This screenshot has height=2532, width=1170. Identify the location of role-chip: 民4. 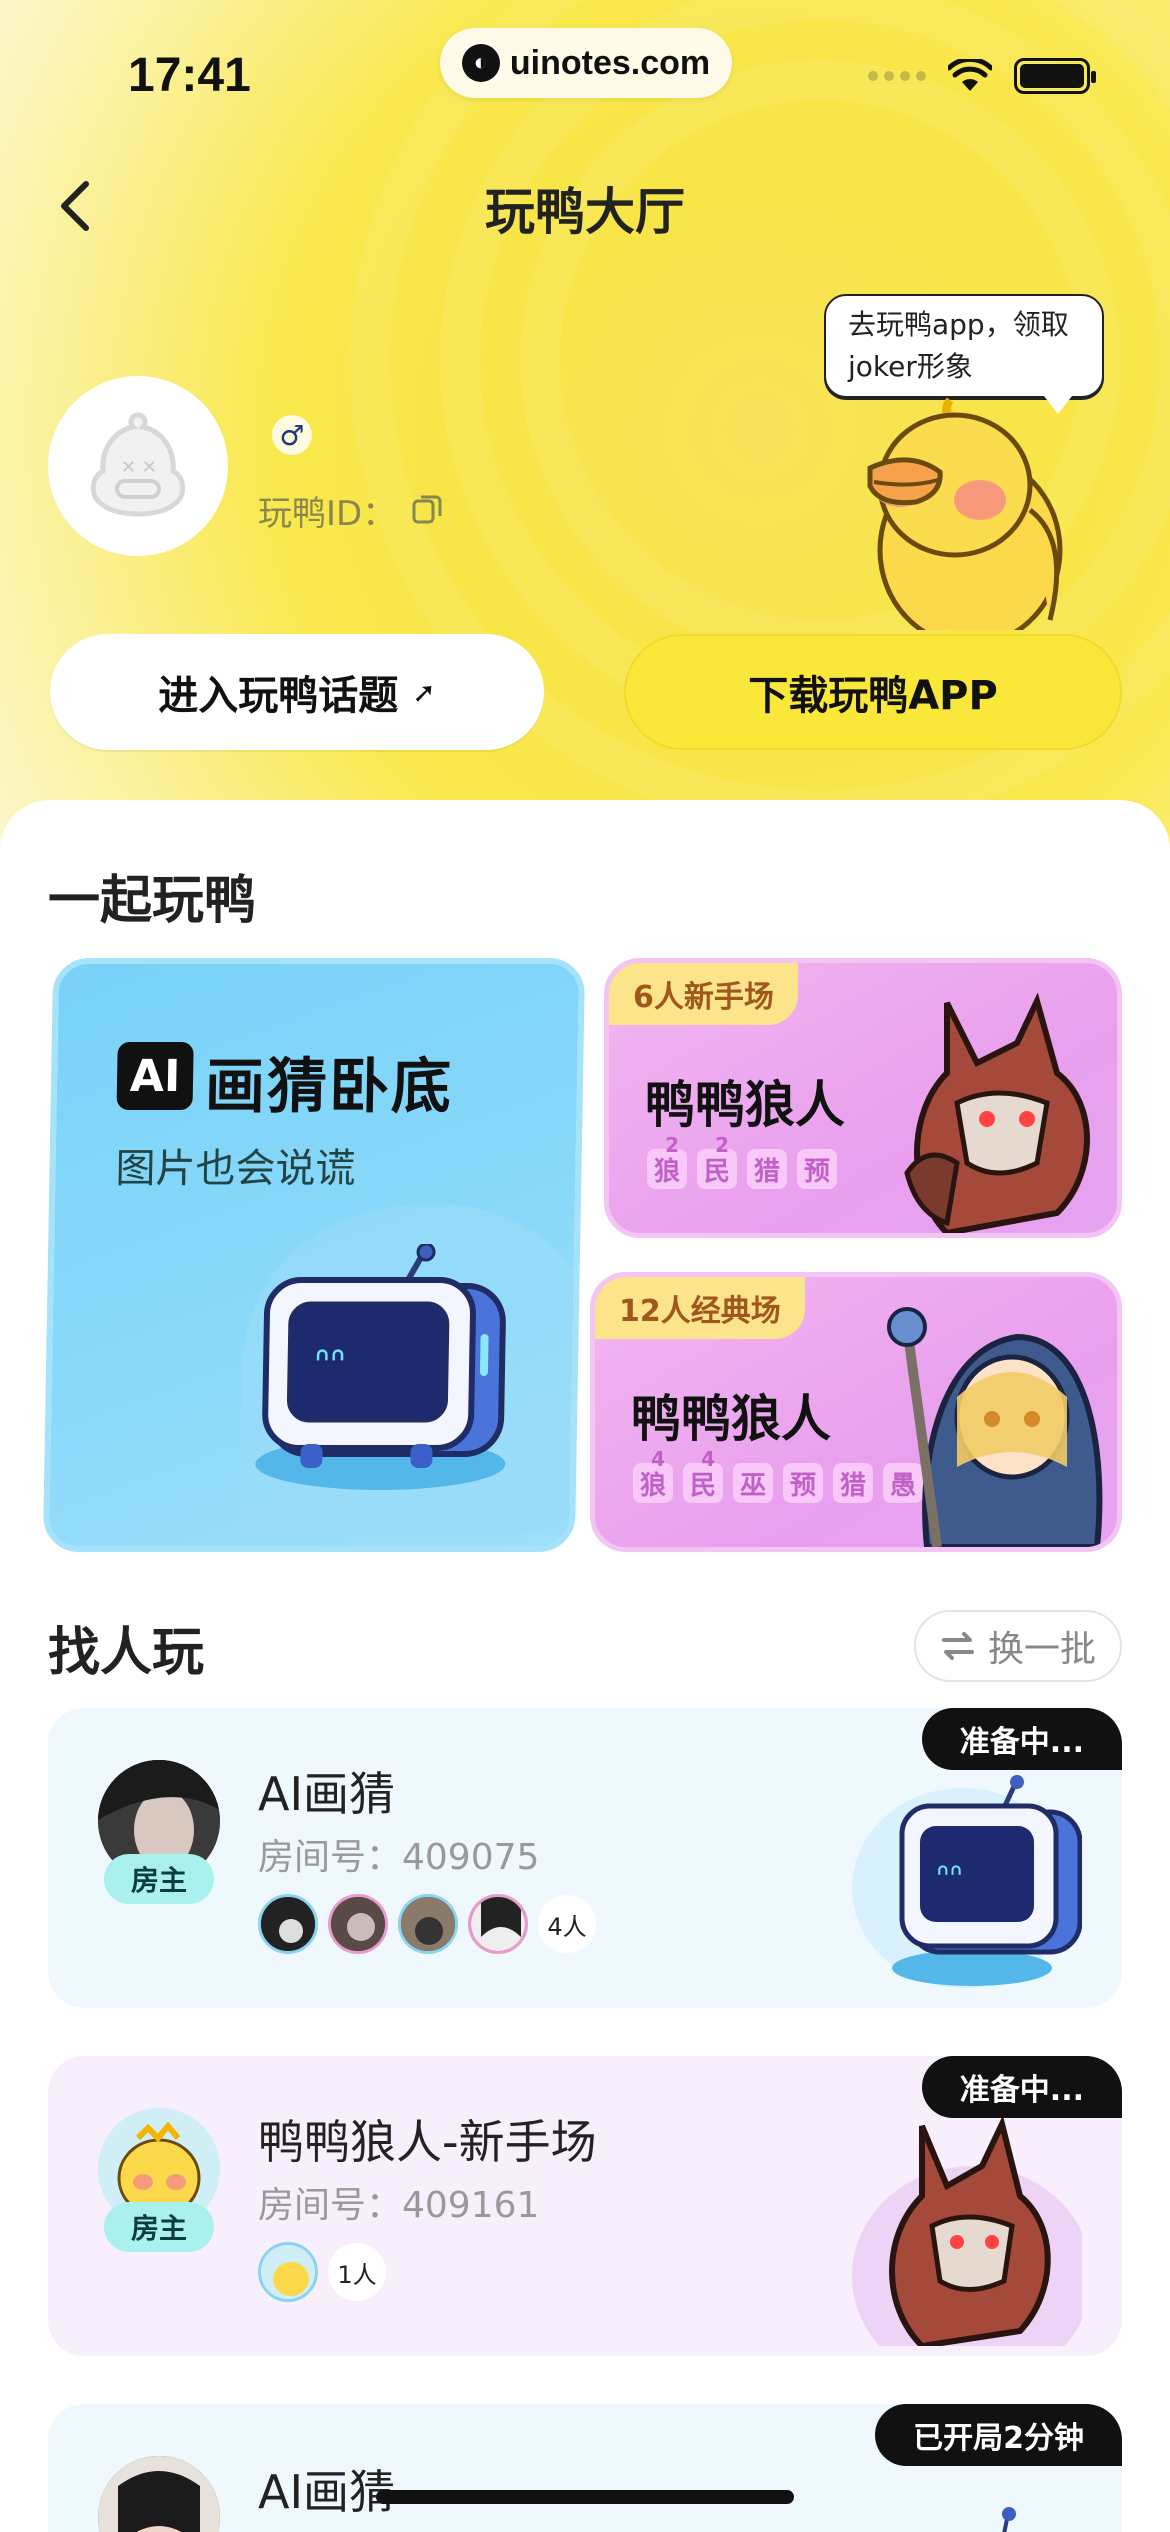
(703, 1475).